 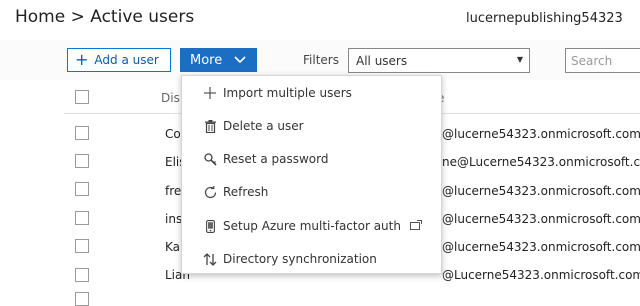 I want to click on filters-label: Filters, so click(x=321, y=60).